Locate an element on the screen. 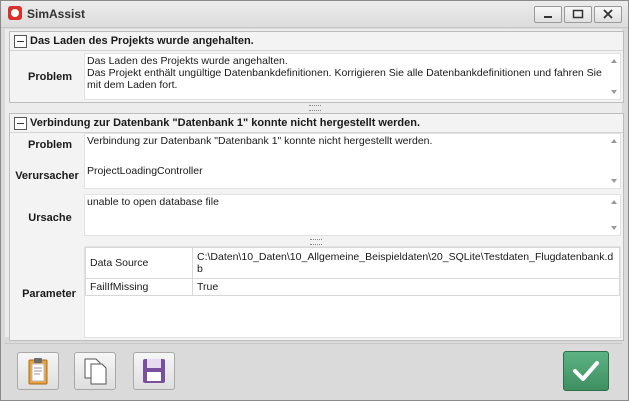 The image size is (629, 401). window-title: SimAssist is located at coordinates (56, 14).